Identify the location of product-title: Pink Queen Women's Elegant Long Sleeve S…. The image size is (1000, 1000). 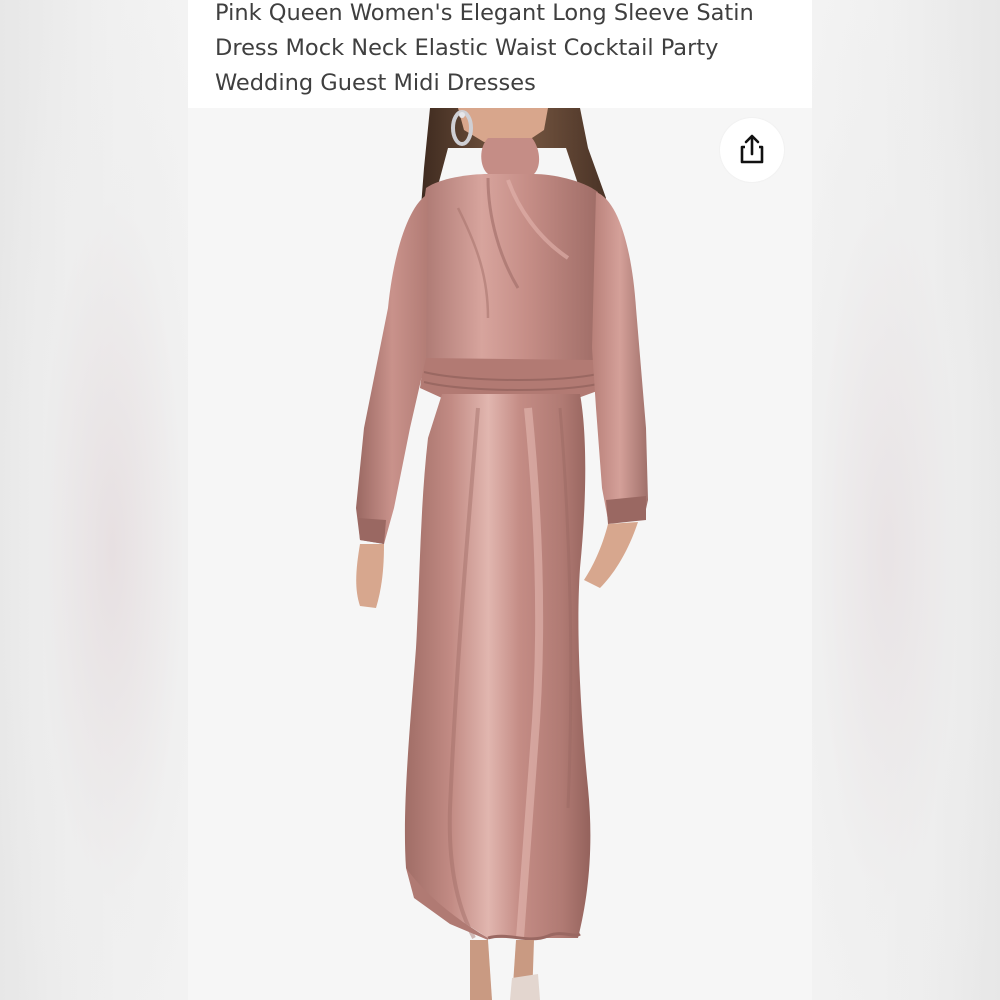
(505, 50).